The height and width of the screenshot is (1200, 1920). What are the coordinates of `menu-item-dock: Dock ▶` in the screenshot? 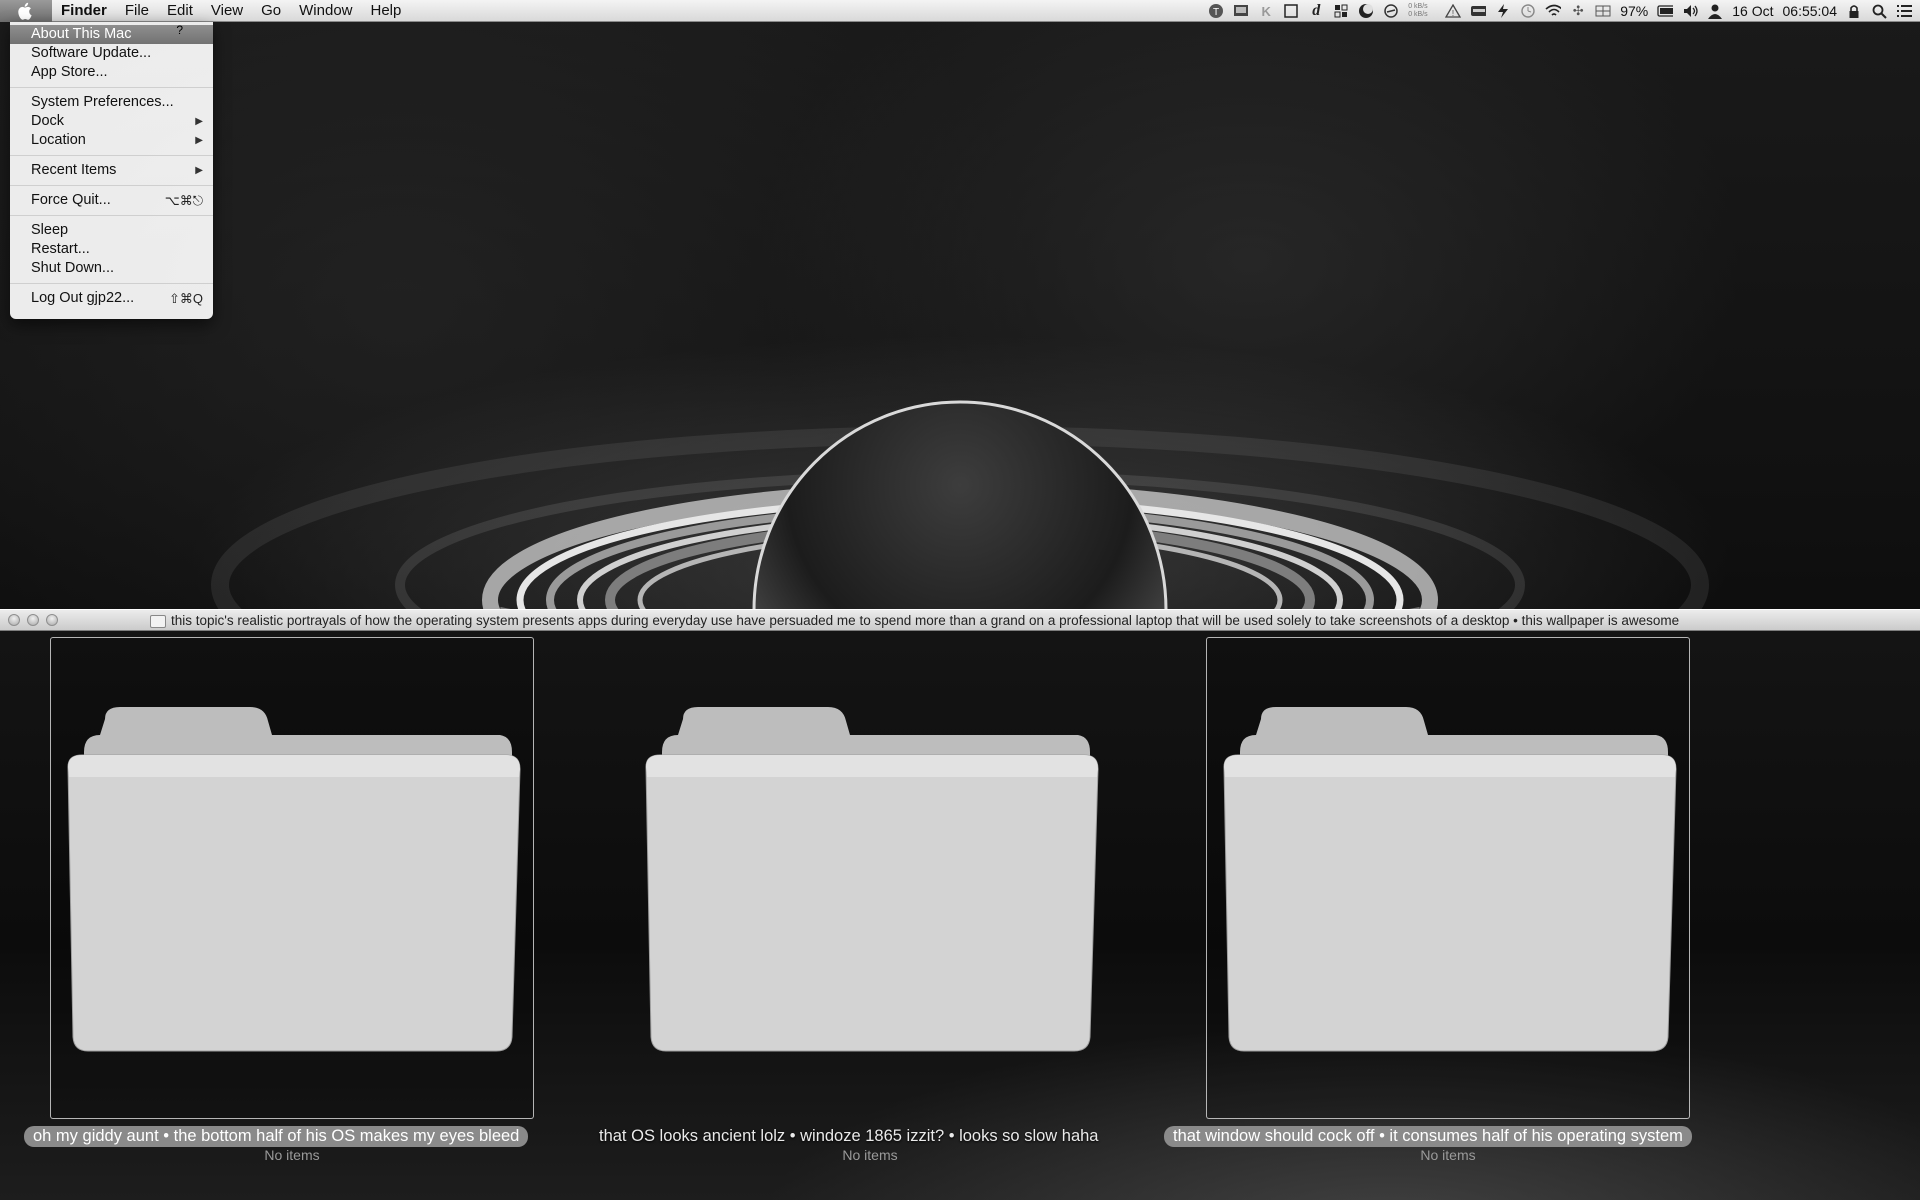 It's located at (111, 121).